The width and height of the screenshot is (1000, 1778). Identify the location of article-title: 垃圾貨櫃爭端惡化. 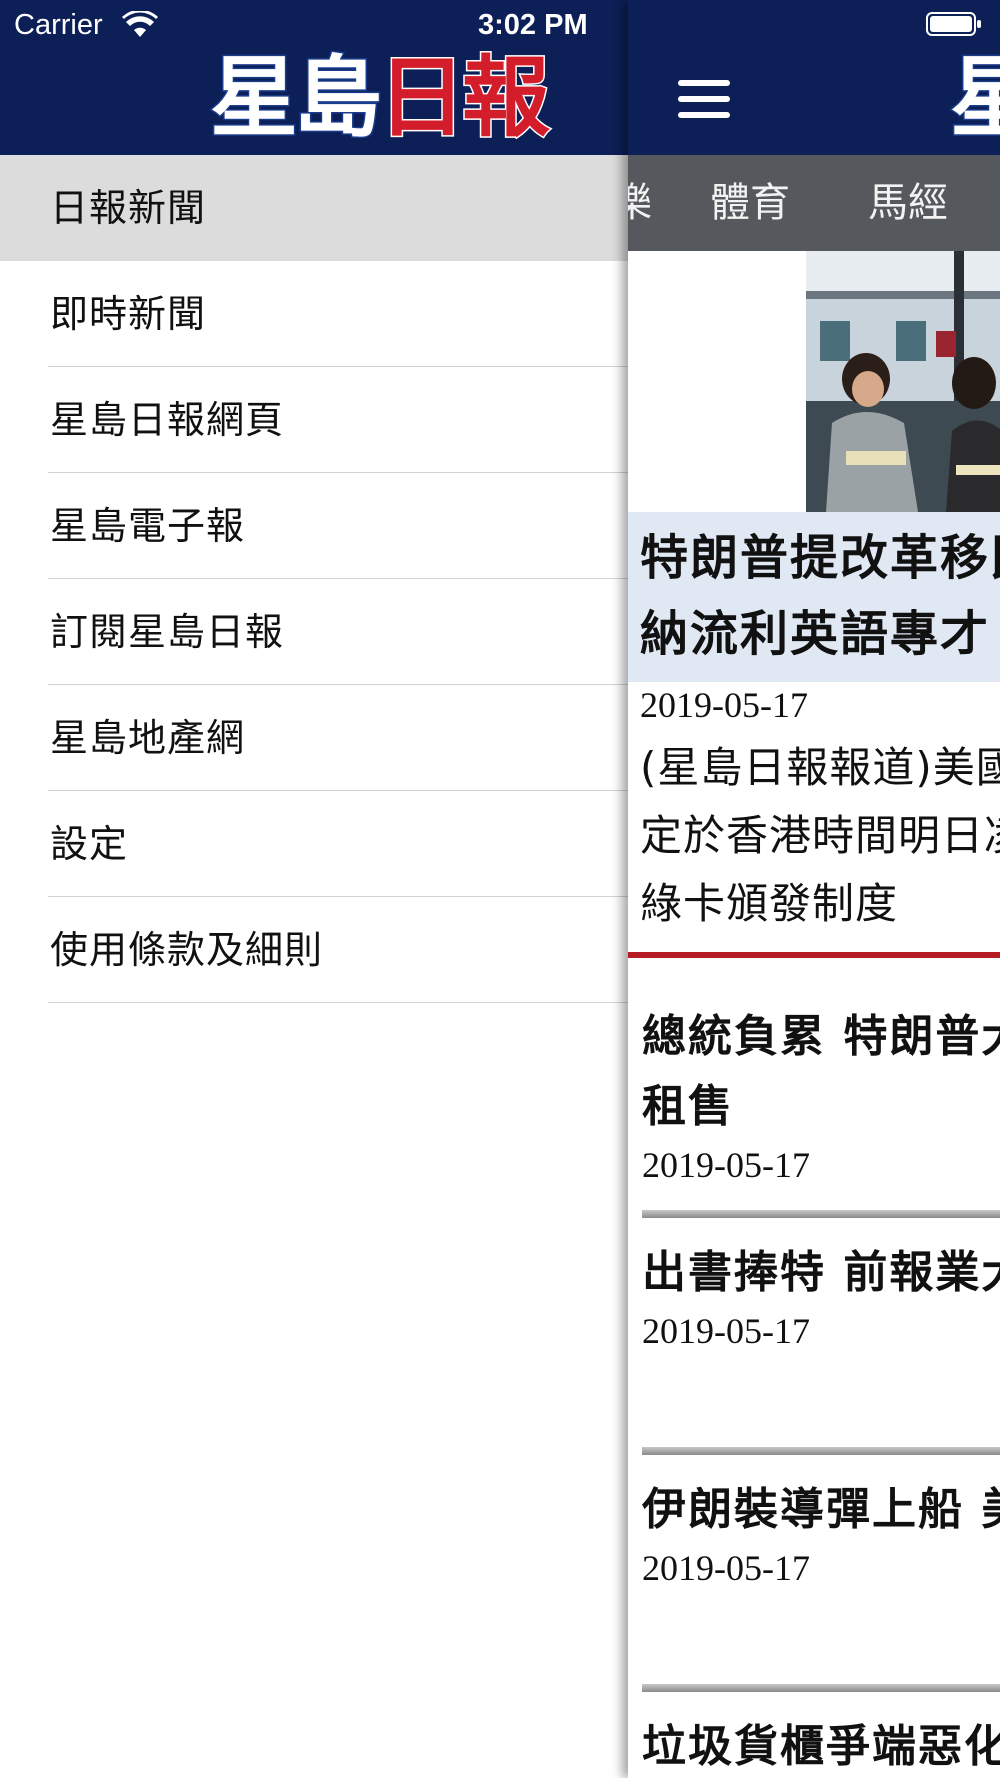
(821, 1746).